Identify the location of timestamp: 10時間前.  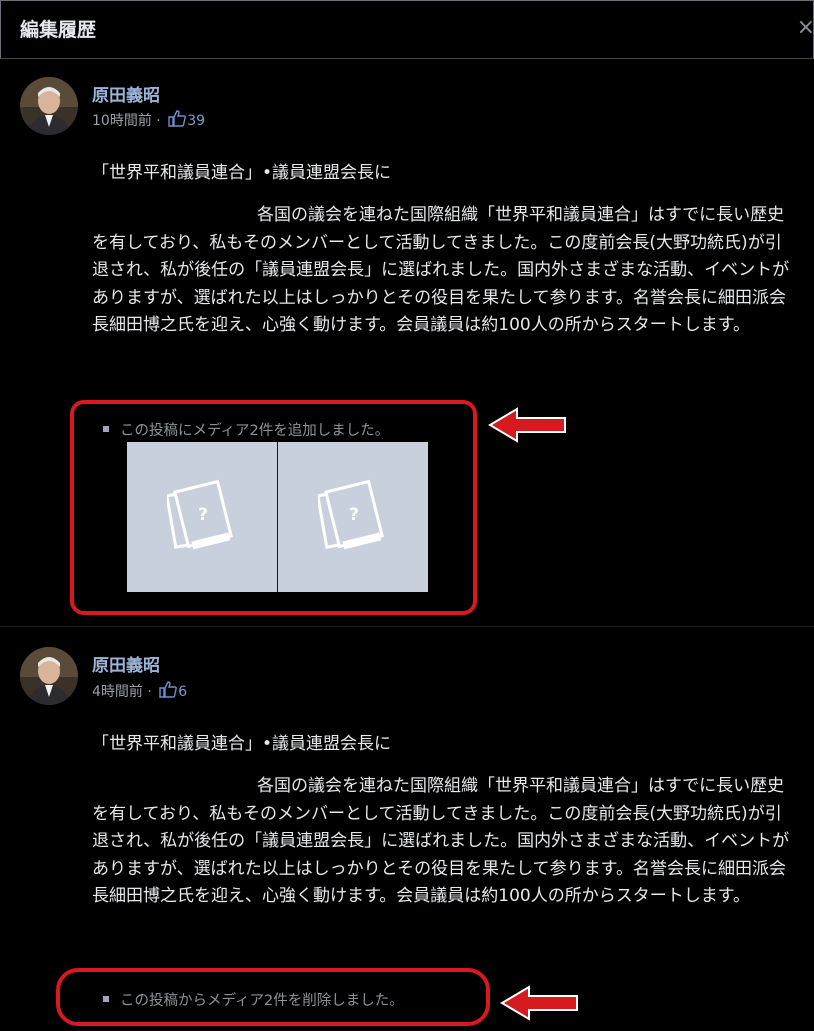
(122, 121).